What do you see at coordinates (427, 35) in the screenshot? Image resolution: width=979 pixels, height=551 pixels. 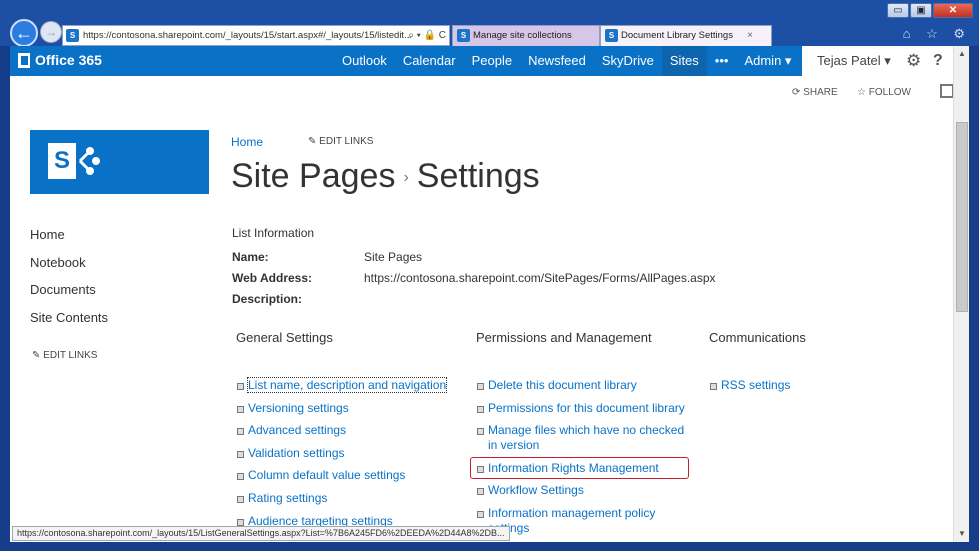 I see `address-tools: ⌕ ▾ 🔒 C` at bounding box center [427, 35].